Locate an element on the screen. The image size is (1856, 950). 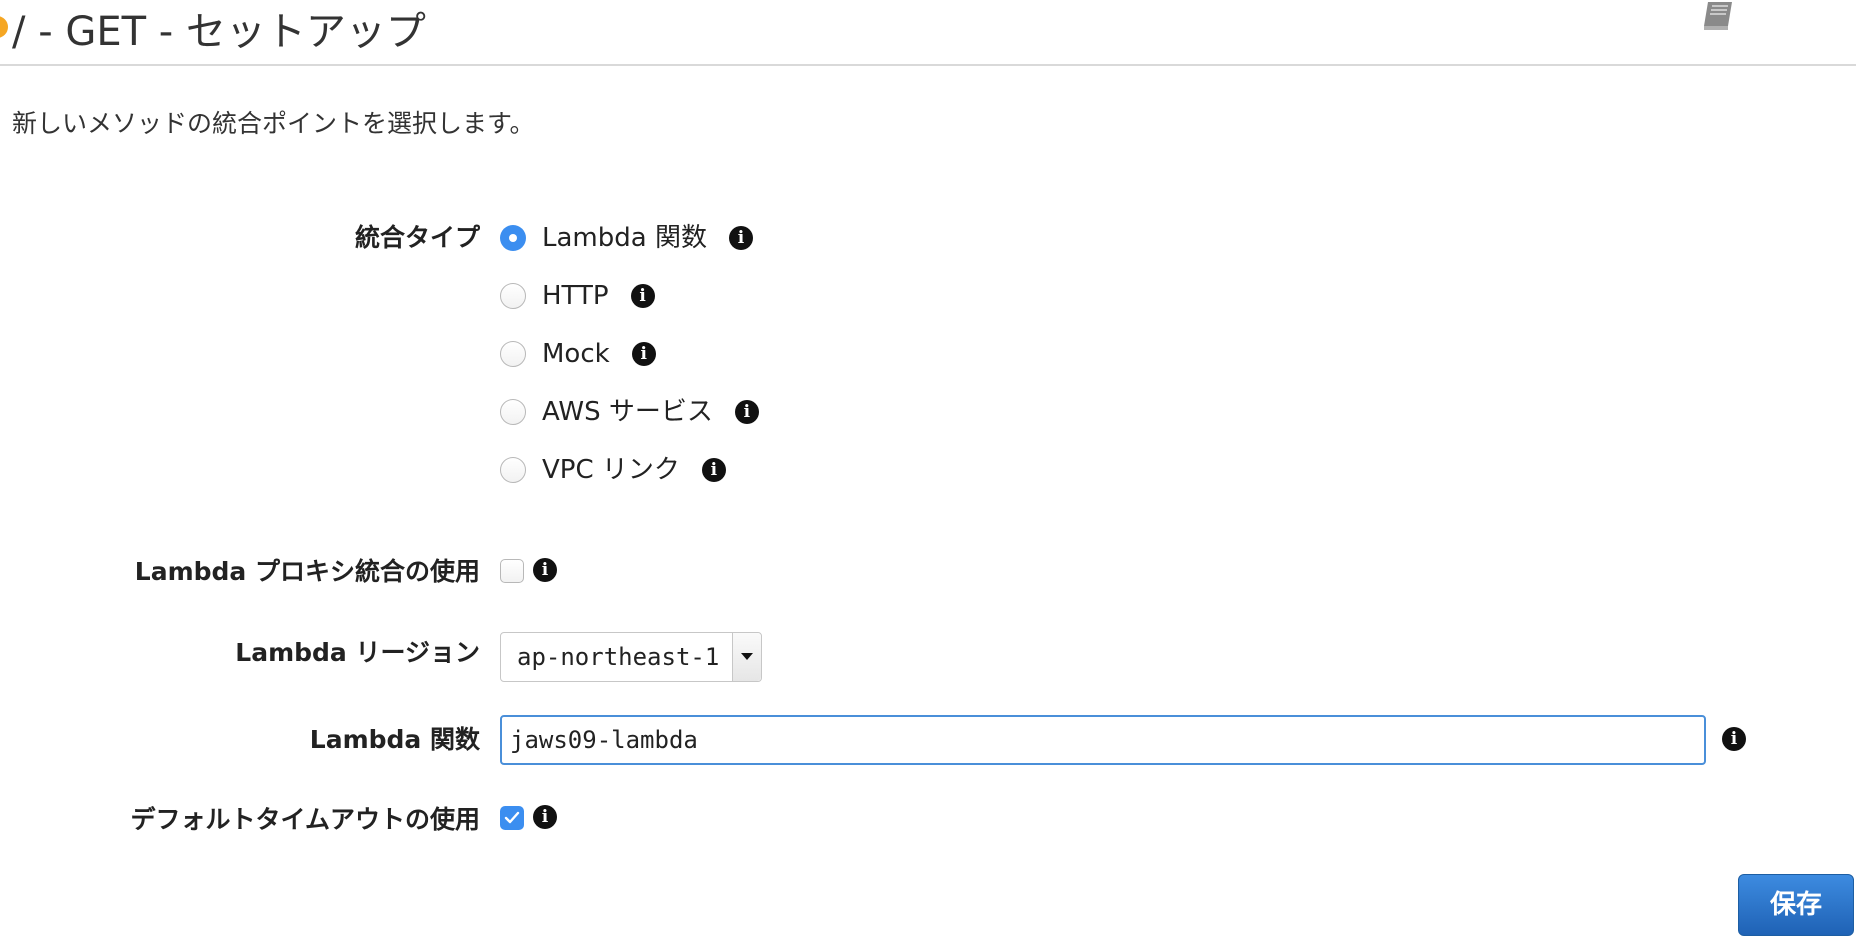
lambda-region-label: Lambda リージョン is located at coordinates (357, 652).